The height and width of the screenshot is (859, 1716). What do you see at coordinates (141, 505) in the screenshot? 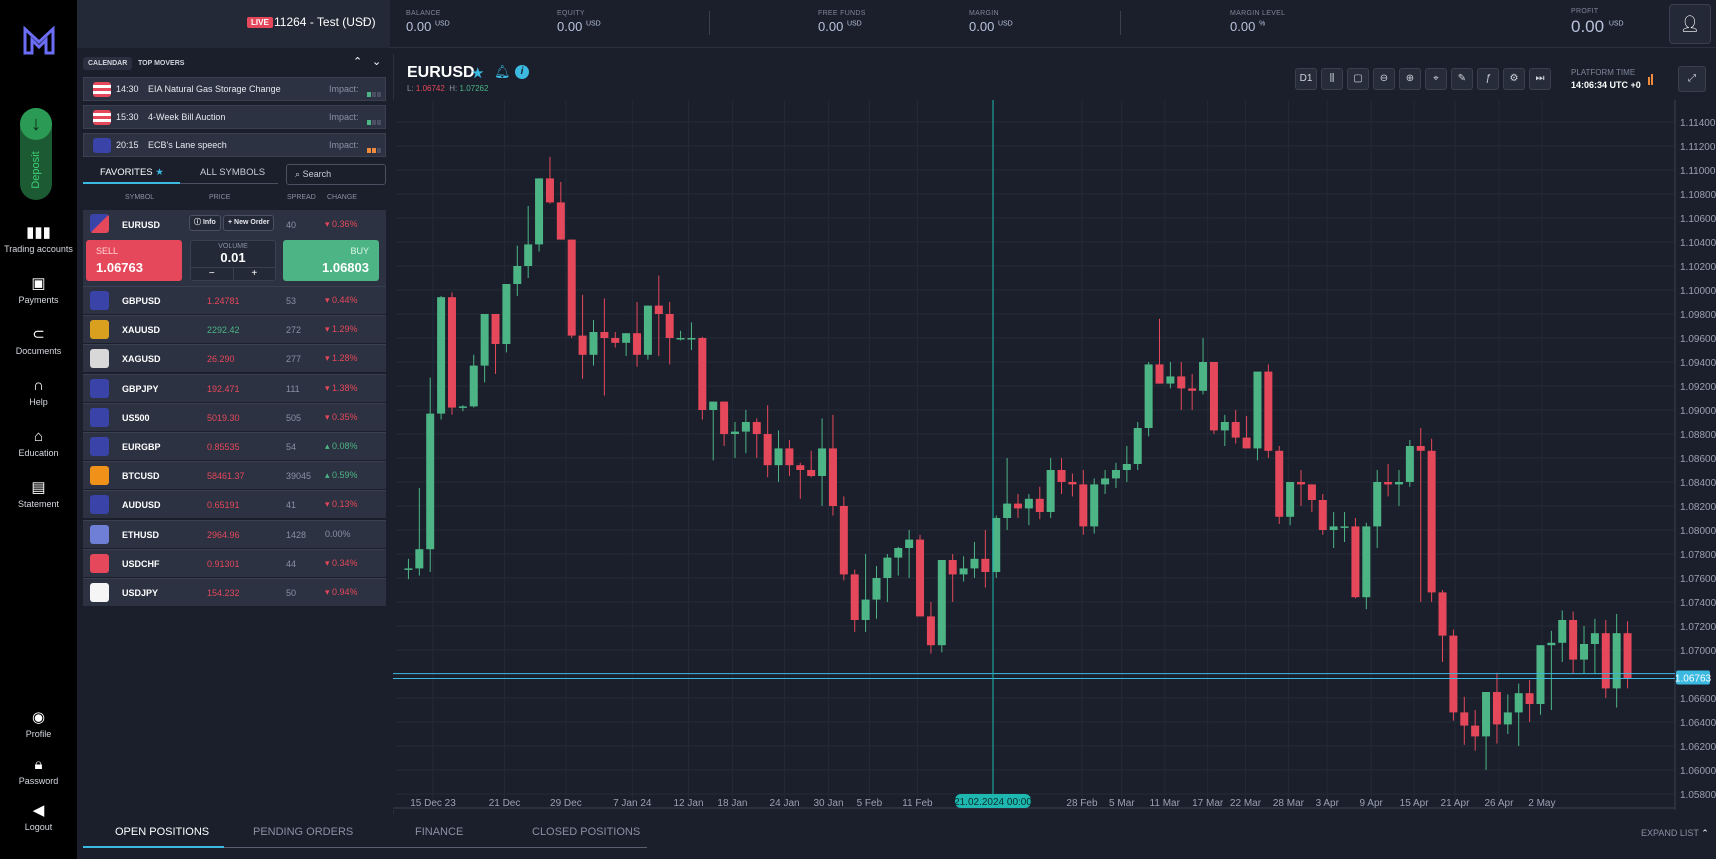
I see `symbol-name: AUDUSD` at bounding box center [141, 505].